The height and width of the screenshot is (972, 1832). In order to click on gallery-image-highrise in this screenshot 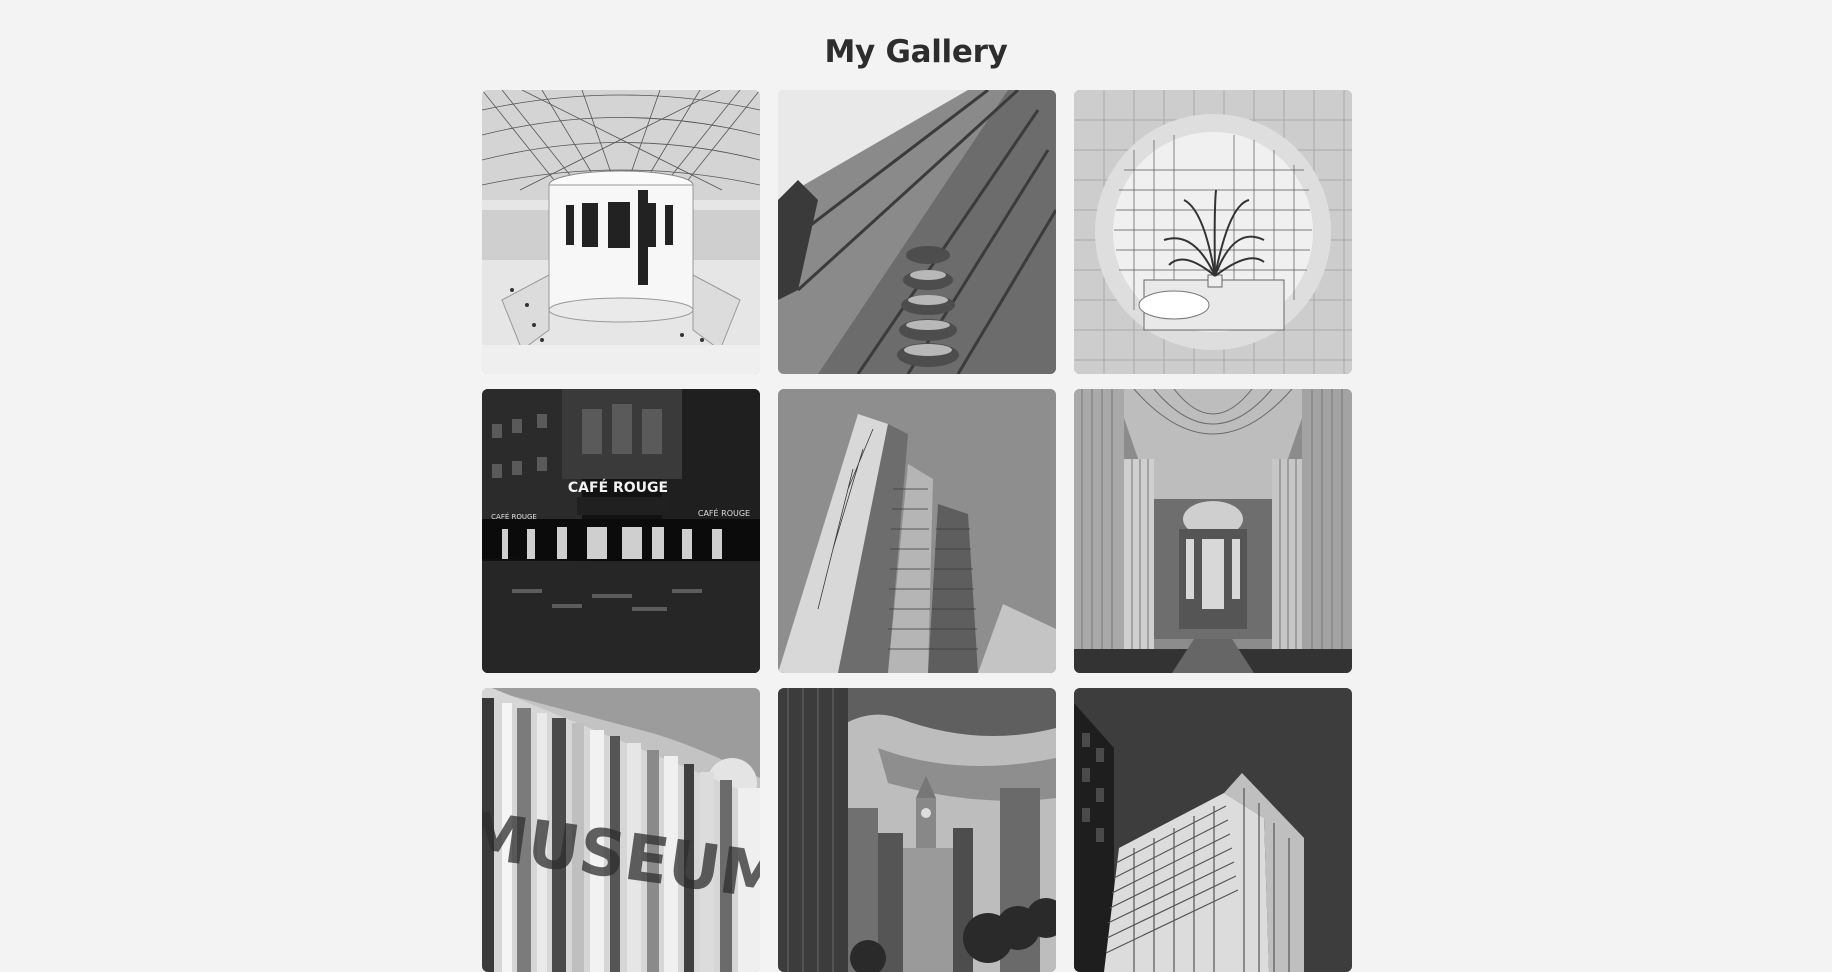, I will do `click(1213, 830)`.